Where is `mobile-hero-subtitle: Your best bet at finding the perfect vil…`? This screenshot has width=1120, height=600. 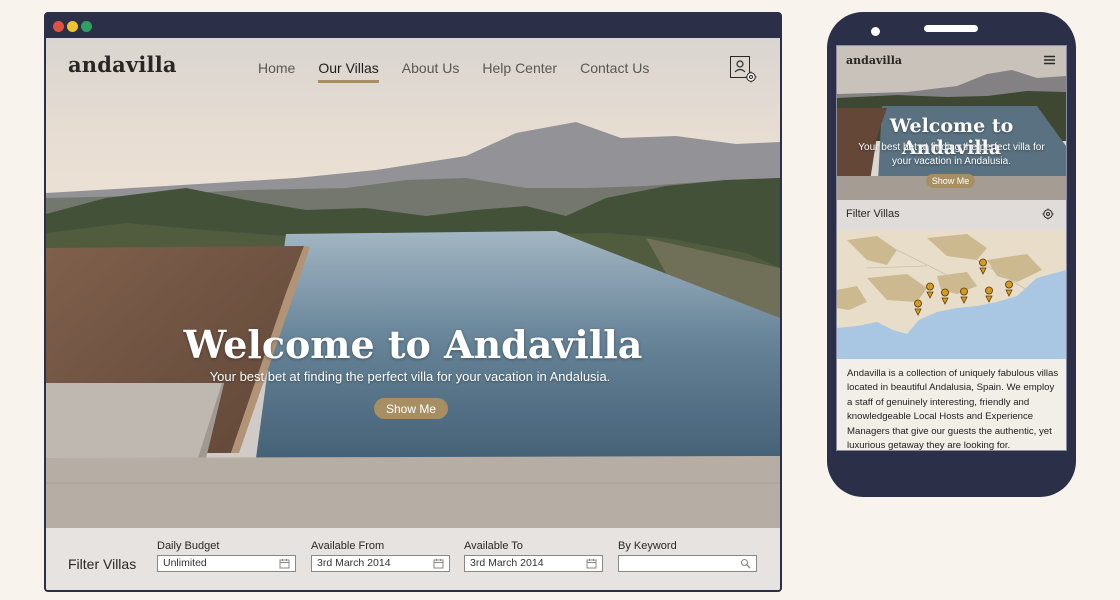
mobile-hero-subtitle: Your best bet at finding the perfect vil… is located at coordinates (951, 154).